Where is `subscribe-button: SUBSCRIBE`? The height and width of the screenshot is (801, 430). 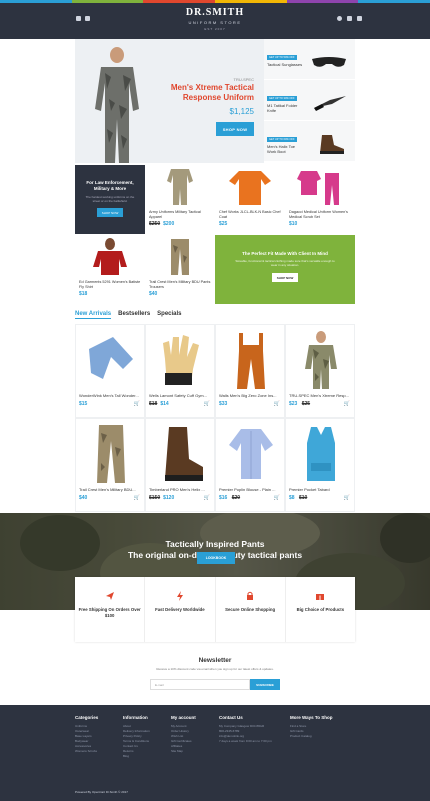 subscribe-button: SUBSCRIBE is located at coordinates (265, 684).